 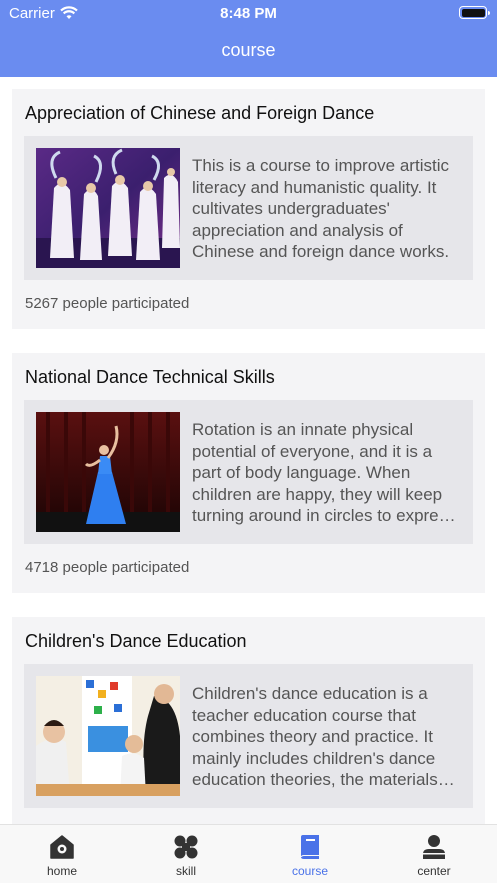 What do you see at coordinates (107, 567) in the screenshot?
I see `participant-count: 4718 people participated` at bounding box center [107, 567].